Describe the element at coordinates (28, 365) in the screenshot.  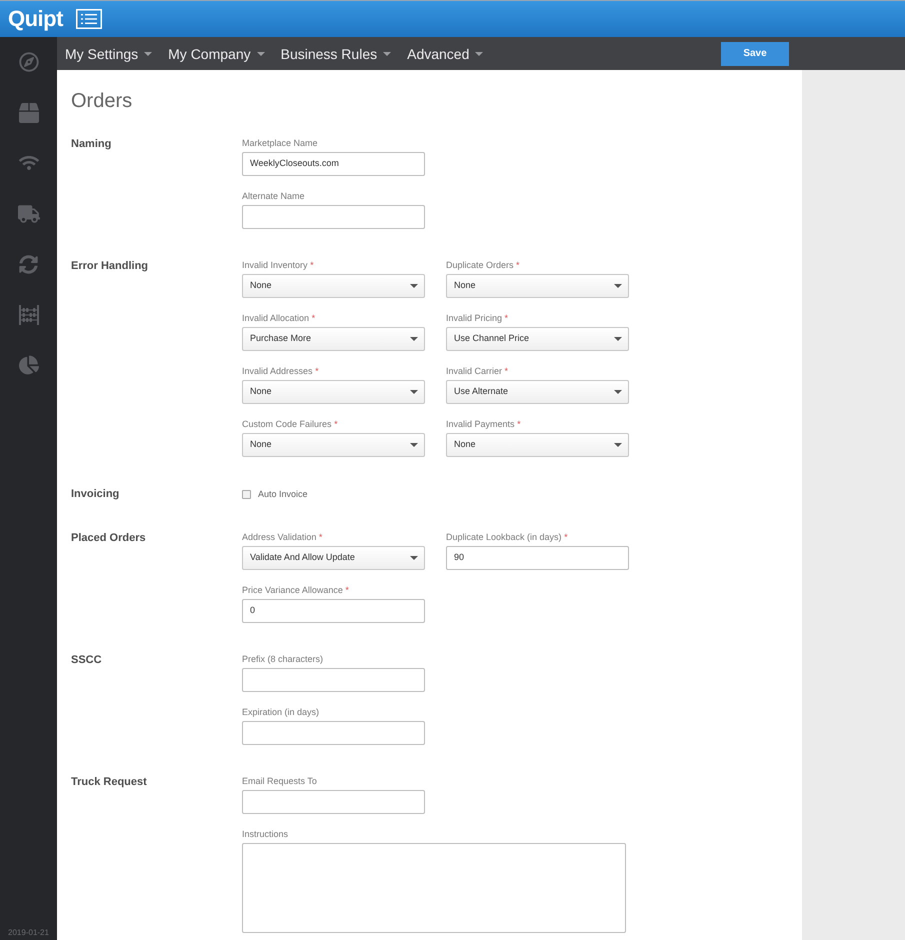
I see `pie-chart-icon` at that location.